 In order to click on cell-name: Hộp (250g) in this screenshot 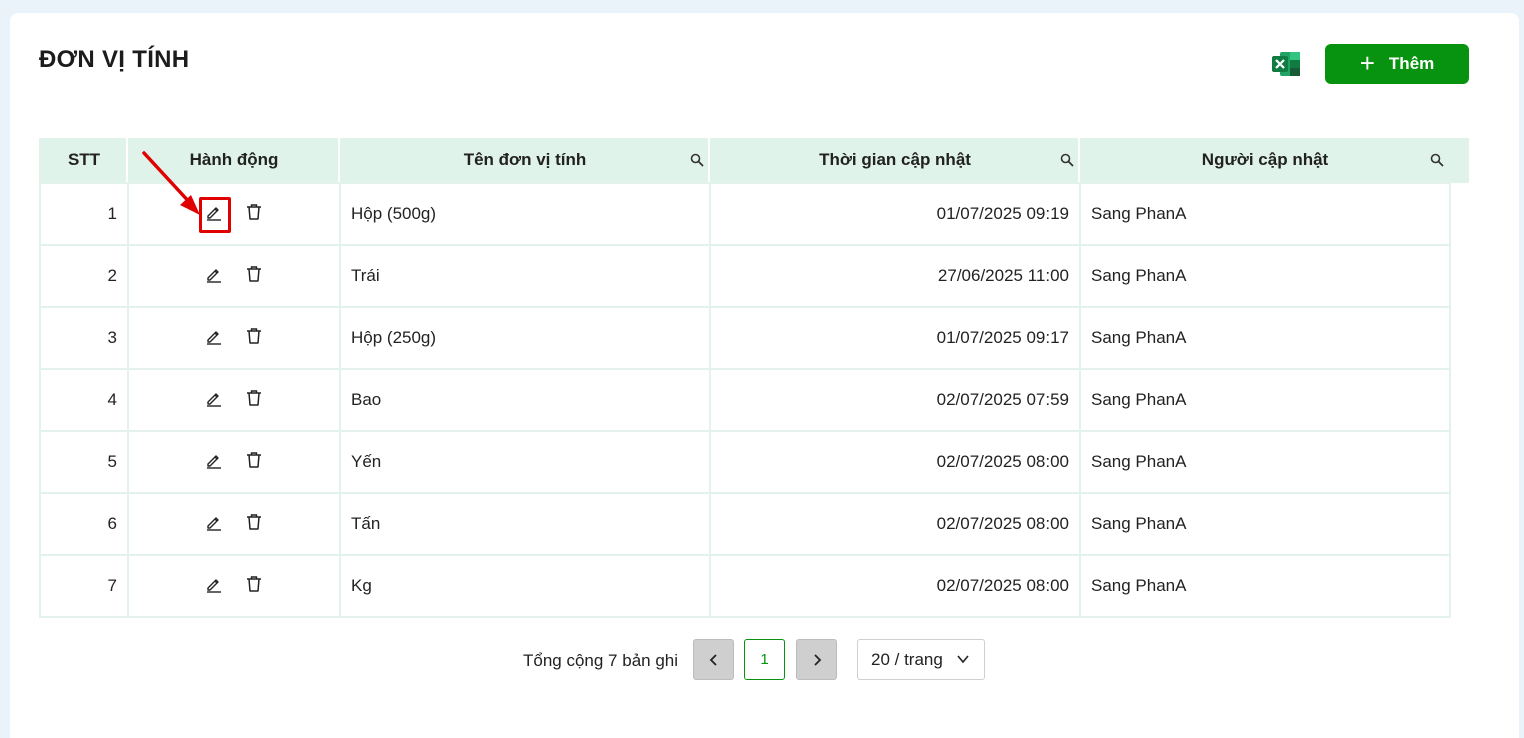, I will do `click(525, 338)`.